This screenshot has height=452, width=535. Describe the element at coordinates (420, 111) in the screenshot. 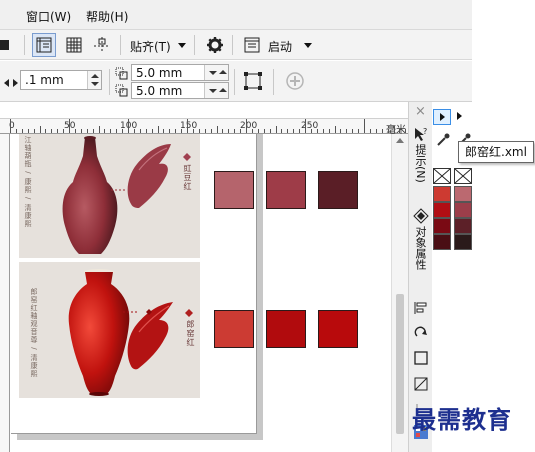

I see `close-icon: ×` at that location.